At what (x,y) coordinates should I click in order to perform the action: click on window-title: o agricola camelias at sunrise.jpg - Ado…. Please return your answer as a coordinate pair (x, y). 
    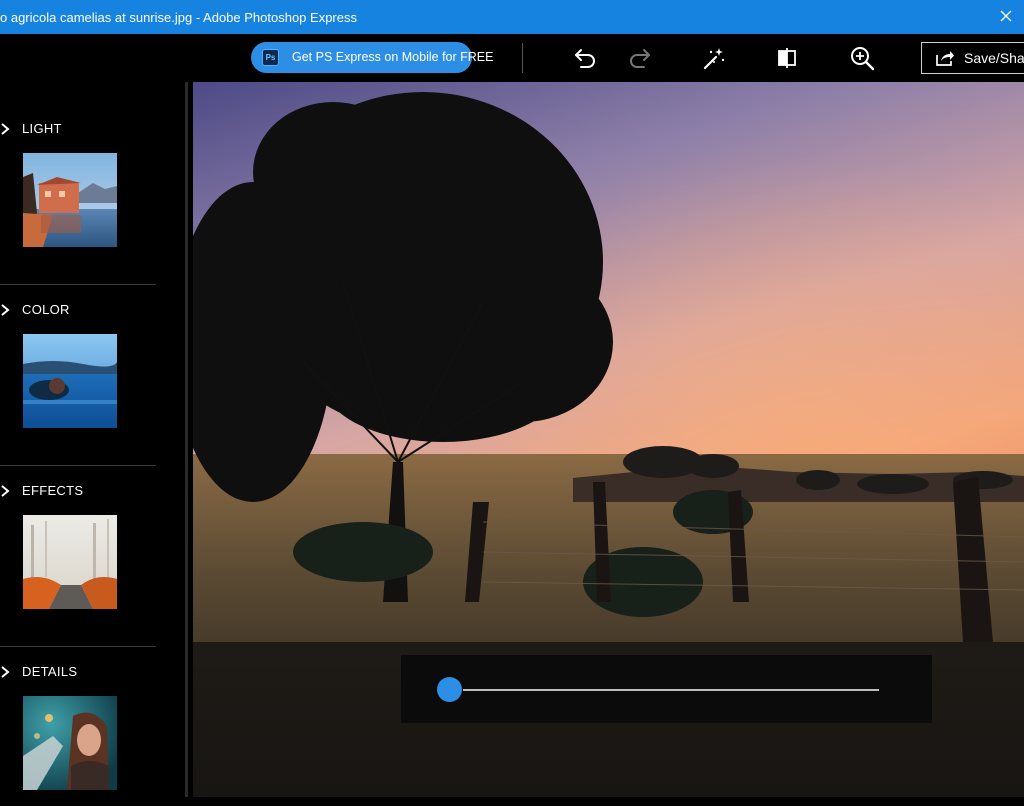
    Looking at the image, I should click on (178, 17).